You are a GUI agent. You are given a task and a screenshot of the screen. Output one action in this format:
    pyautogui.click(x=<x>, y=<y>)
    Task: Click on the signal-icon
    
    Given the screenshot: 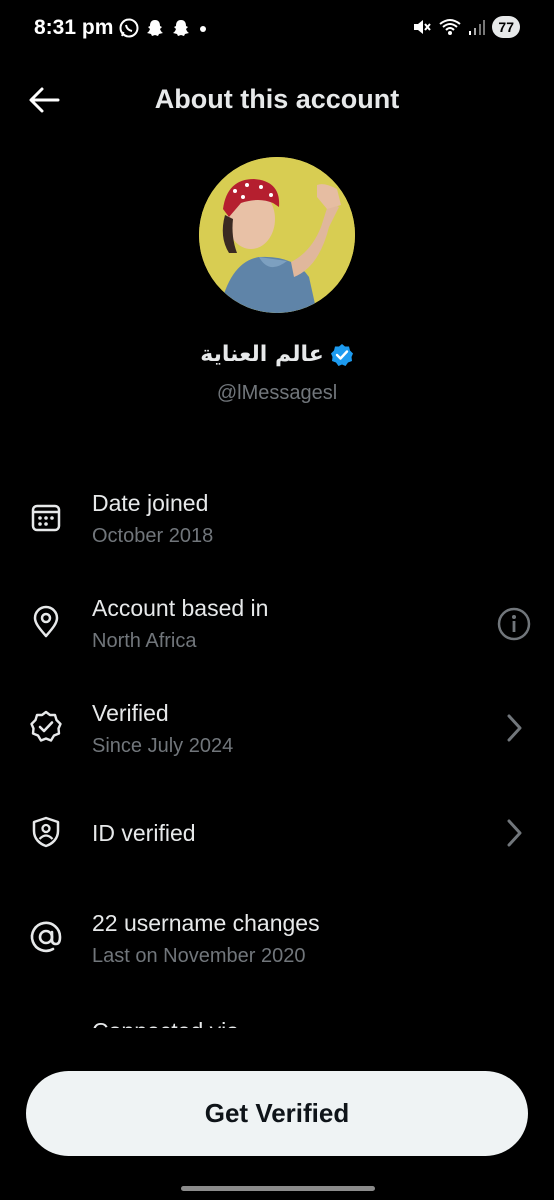 What is the action you would take?
    pyautogui.click(x=477, y=27)
    